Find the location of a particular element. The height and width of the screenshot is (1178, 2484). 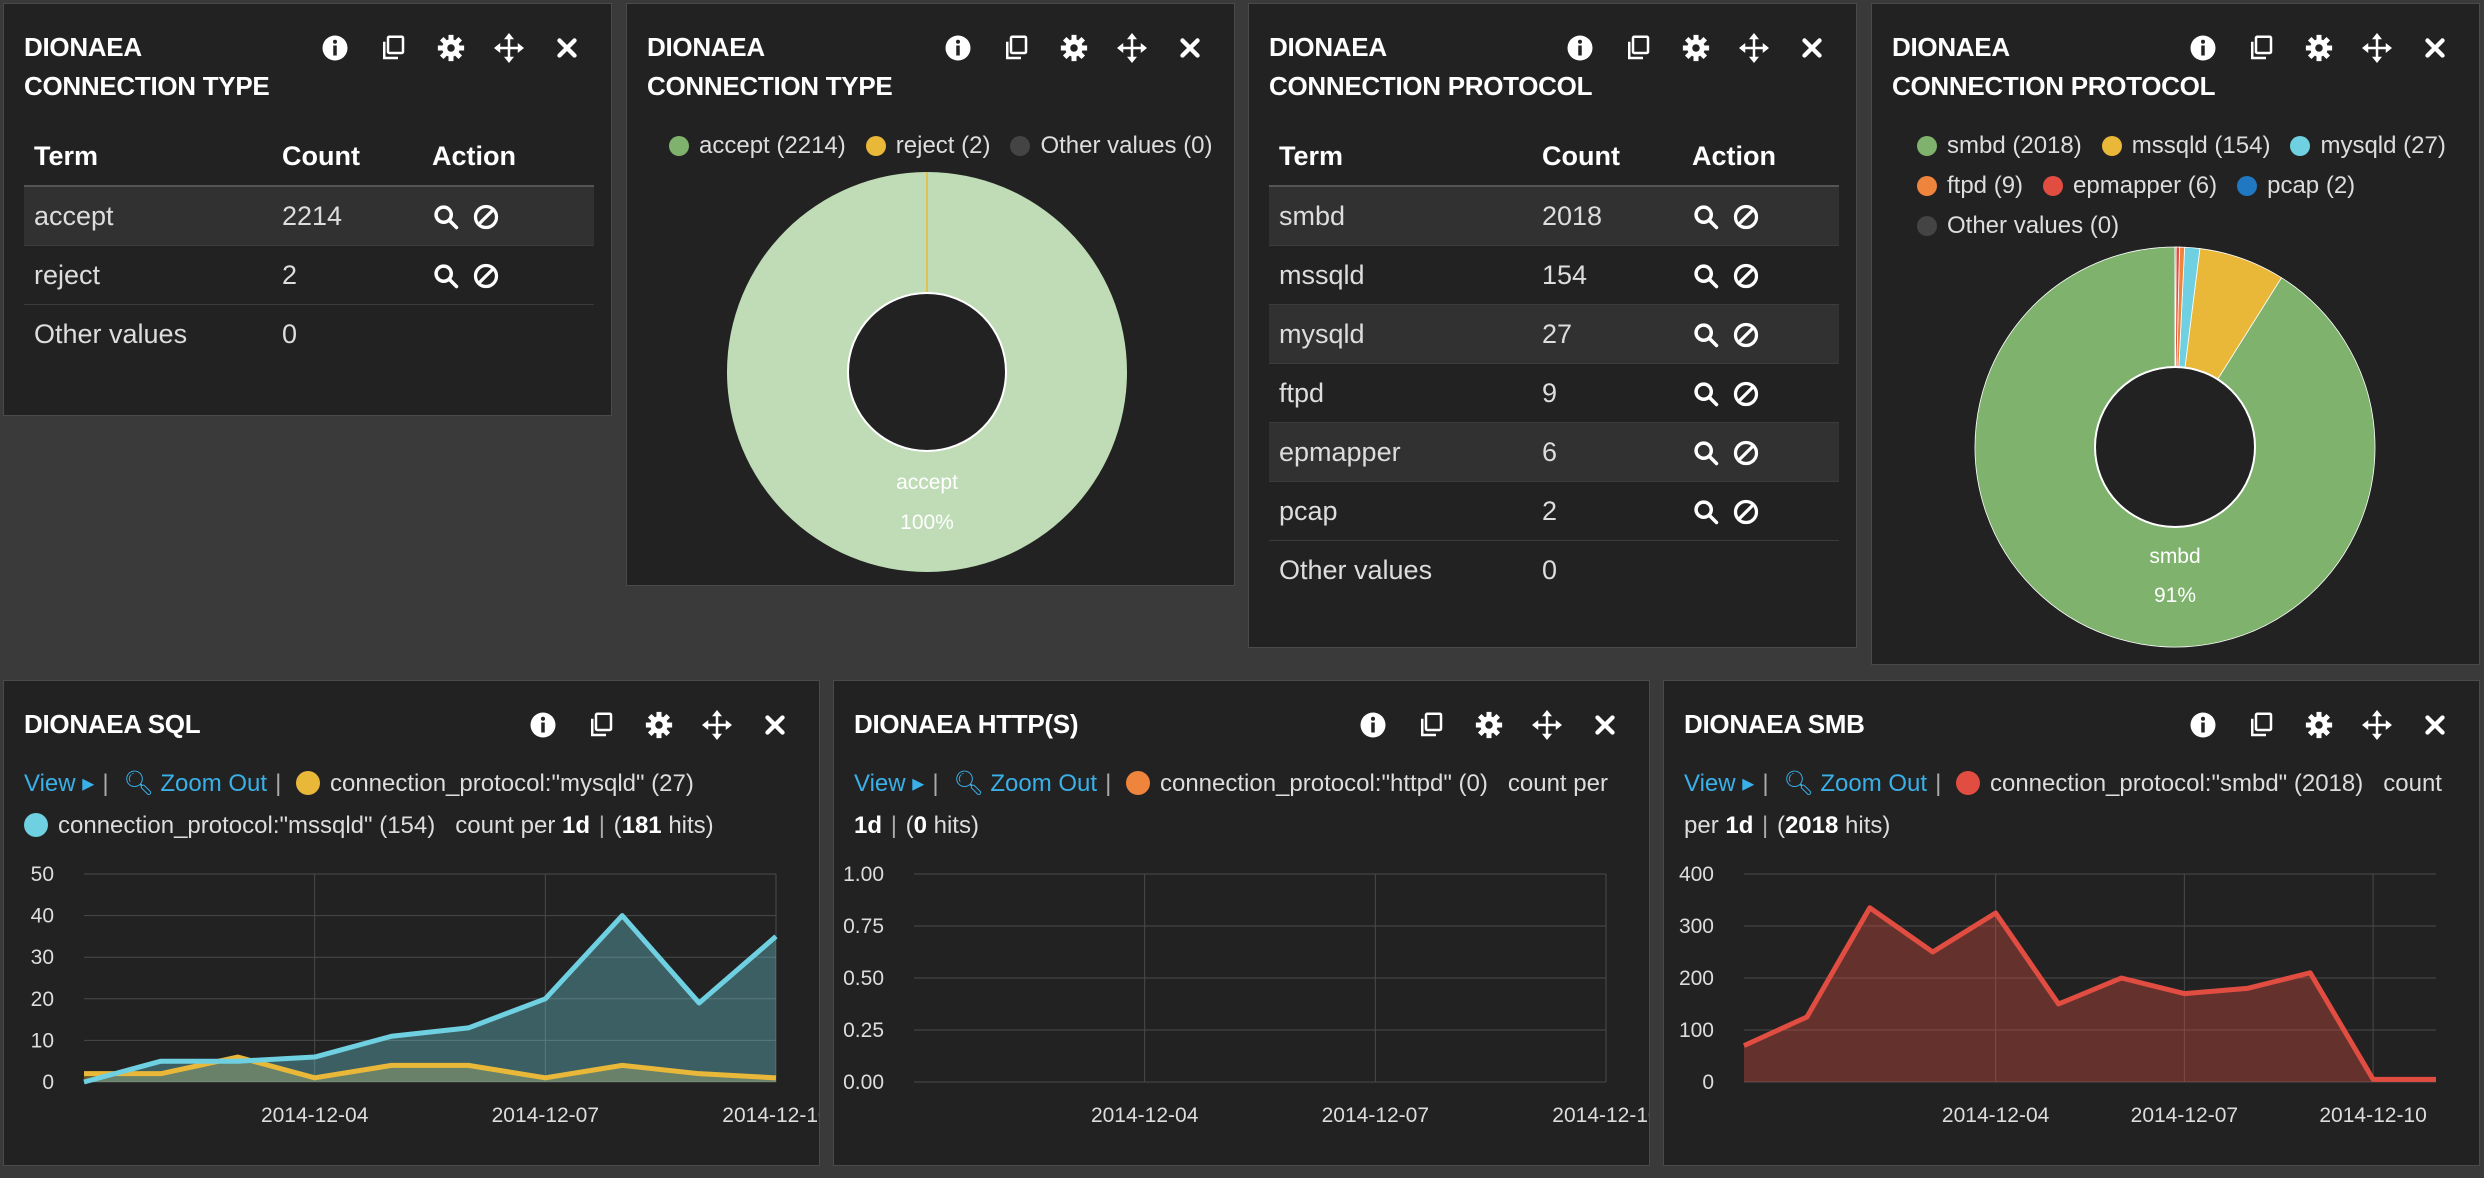

query-mssqld: connection_protocol:"mssqld" (154) is located at coordinates (229, 825).